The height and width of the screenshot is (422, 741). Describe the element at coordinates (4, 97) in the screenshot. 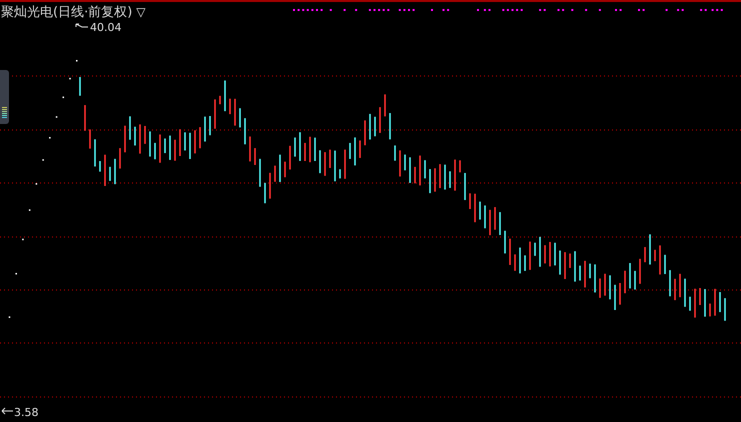

I see `scroll-handle` at that location.